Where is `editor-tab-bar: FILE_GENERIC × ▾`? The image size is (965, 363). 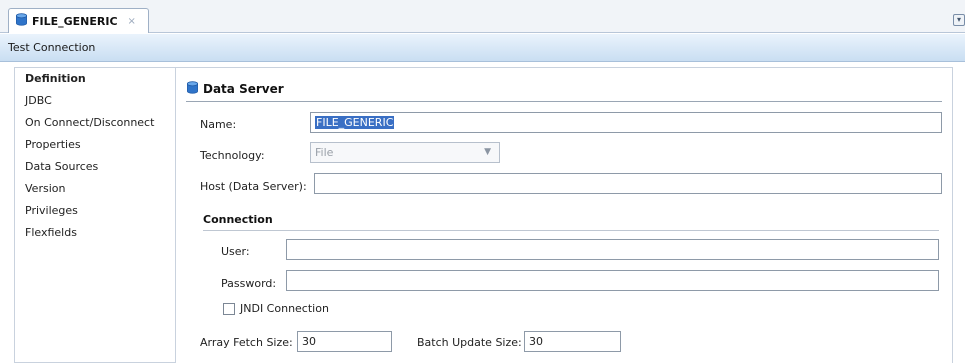
editor-tab-bar: FILE_GENERIC × ▾ is located at coordinates (482, 16).